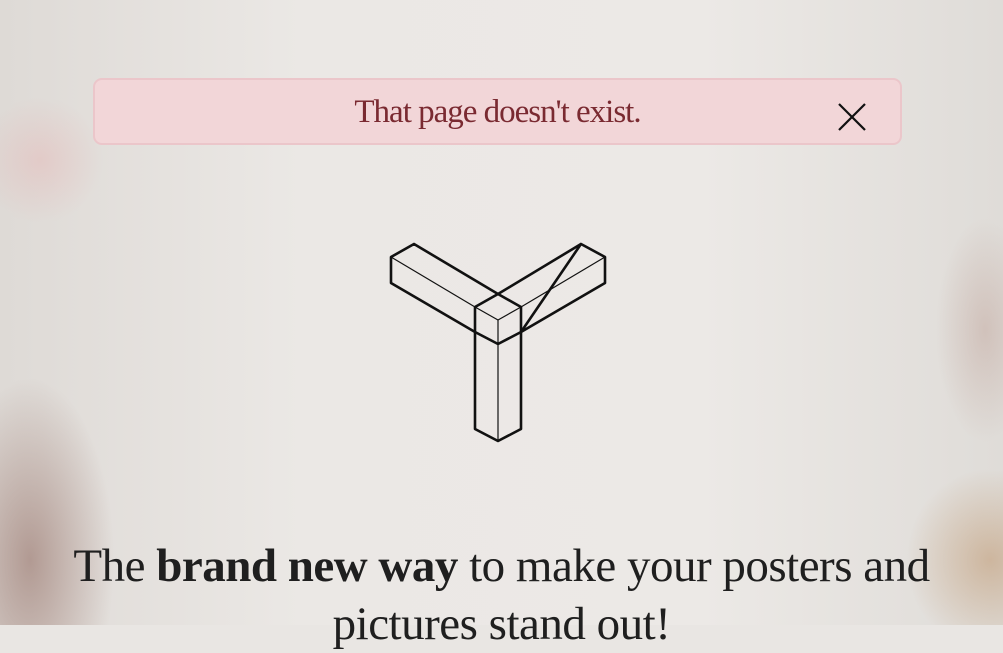  I want to click on close-icon, so click(852, 117).